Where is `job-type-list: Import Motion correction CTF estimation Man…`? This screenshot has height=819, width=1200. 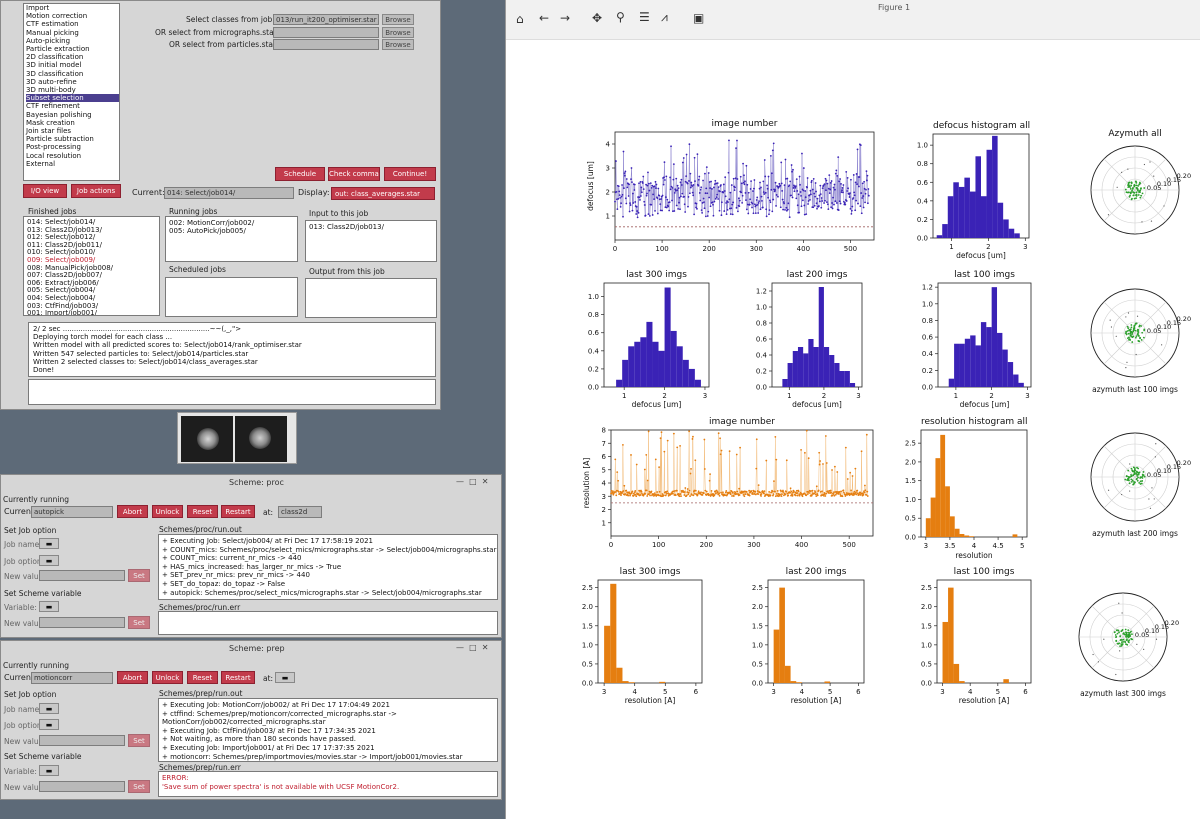
job-type-list: Import Motion correction CTF estimation Man… is located at coordinates (71, 92).